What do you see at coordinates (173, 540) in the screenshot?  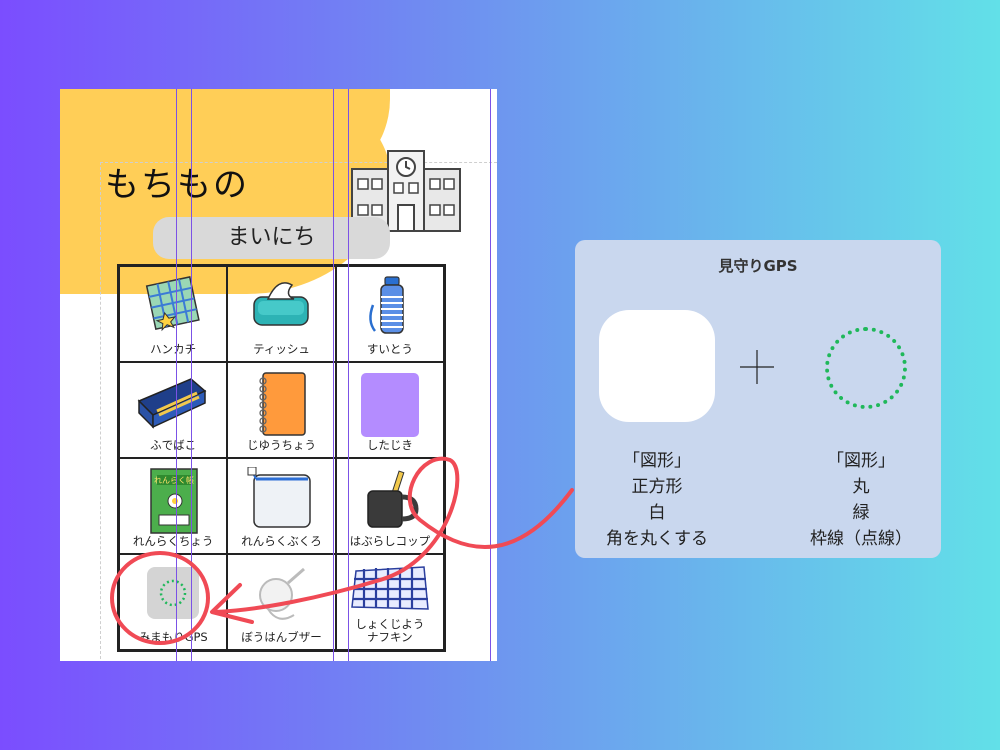 I see `item-label: れんらくちょう` at bounding box center [173, 540].